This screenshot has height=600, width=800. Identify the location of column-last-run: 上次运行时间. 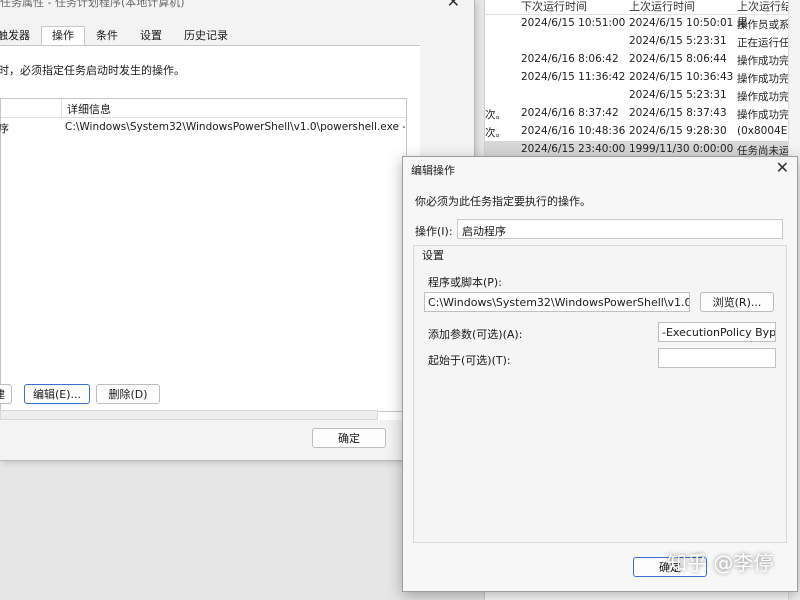
(662, 7).